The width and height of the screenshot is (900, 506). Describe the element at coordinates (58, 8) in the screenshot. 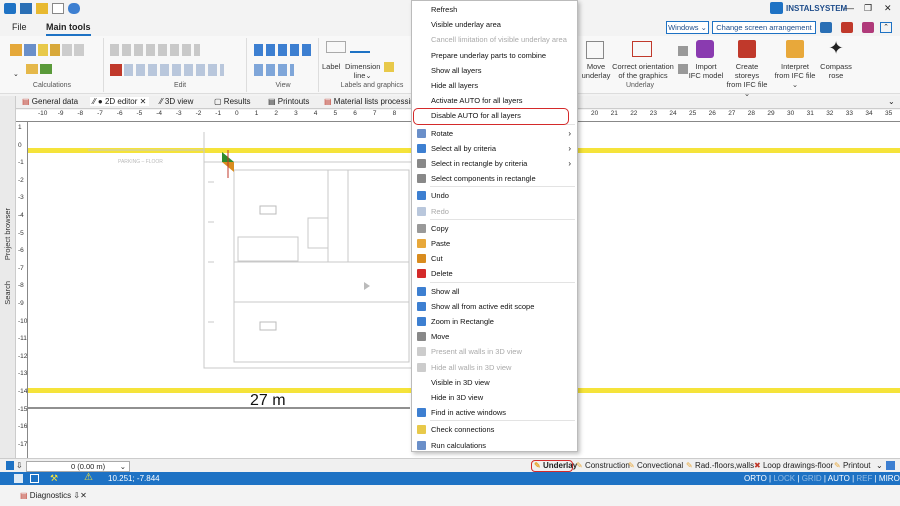

I see `new-file-icon` at that location.